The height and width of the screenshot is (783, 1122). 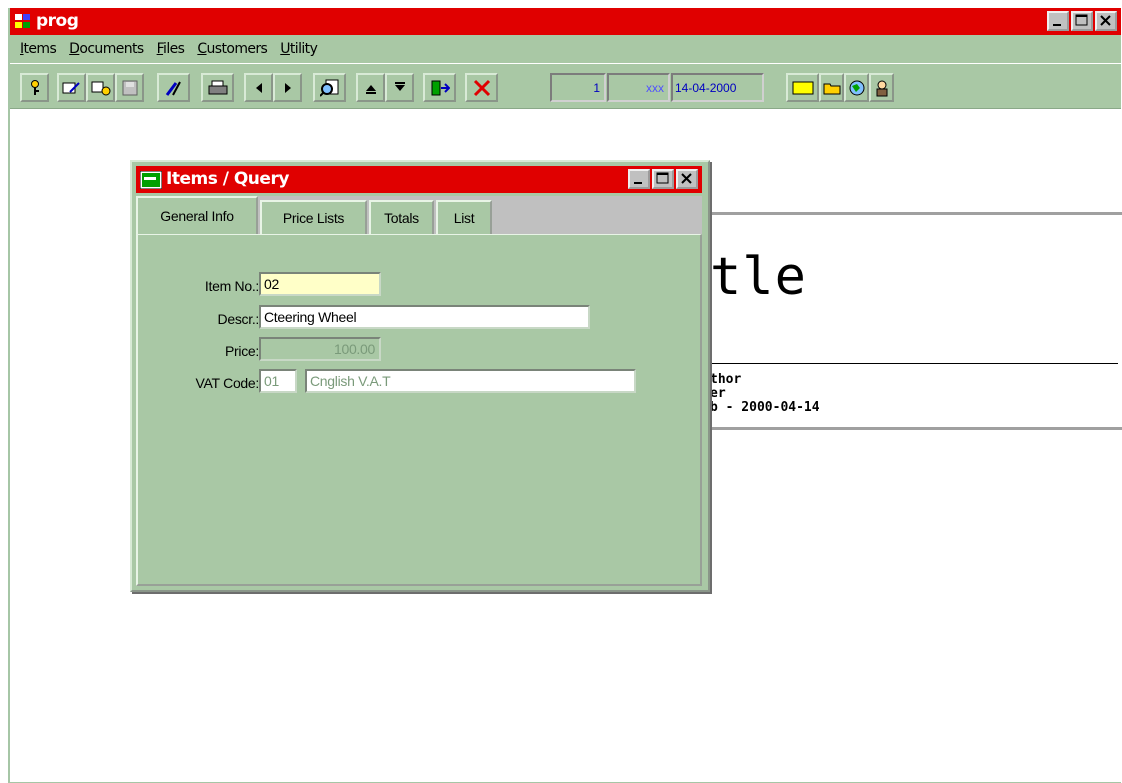 I want to click on document-preview: tle thor er b - 2000-04-14, so click(x=916, y=321).